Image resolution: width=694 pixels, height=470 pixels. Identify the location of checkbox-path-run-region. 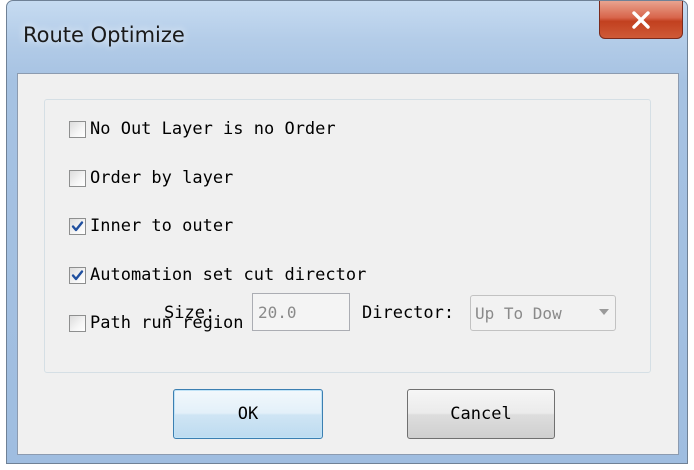
(77, 323).